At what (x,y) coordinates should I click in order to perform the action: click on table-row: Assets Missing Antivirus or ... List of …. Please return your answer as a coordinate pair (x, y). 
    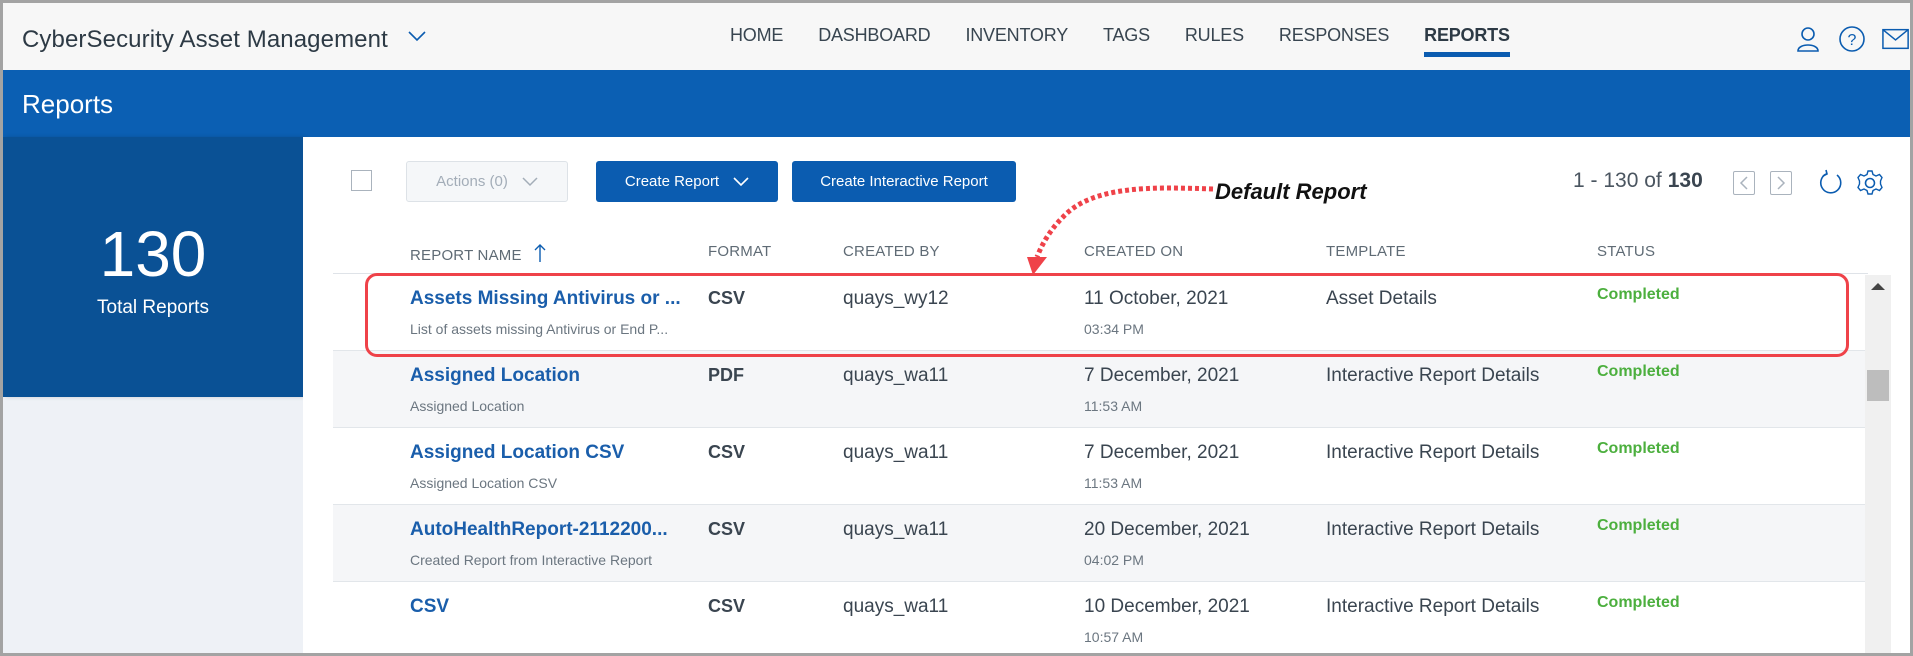
    Looking at the image, I should click on (1100, 312).